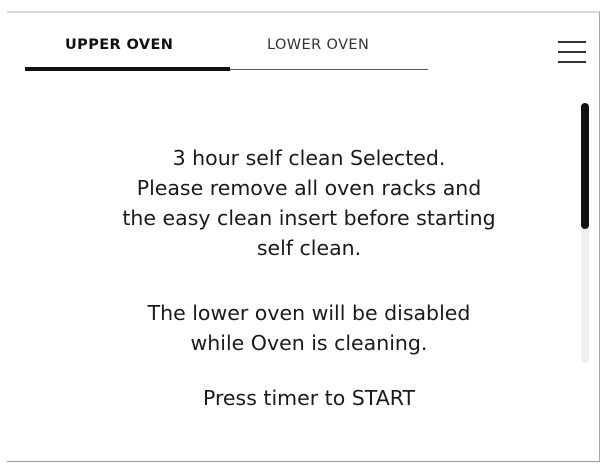 The height and width of the screenshot is (466, 601). I want to click on scrollbar-thumb, so click(585, 166).